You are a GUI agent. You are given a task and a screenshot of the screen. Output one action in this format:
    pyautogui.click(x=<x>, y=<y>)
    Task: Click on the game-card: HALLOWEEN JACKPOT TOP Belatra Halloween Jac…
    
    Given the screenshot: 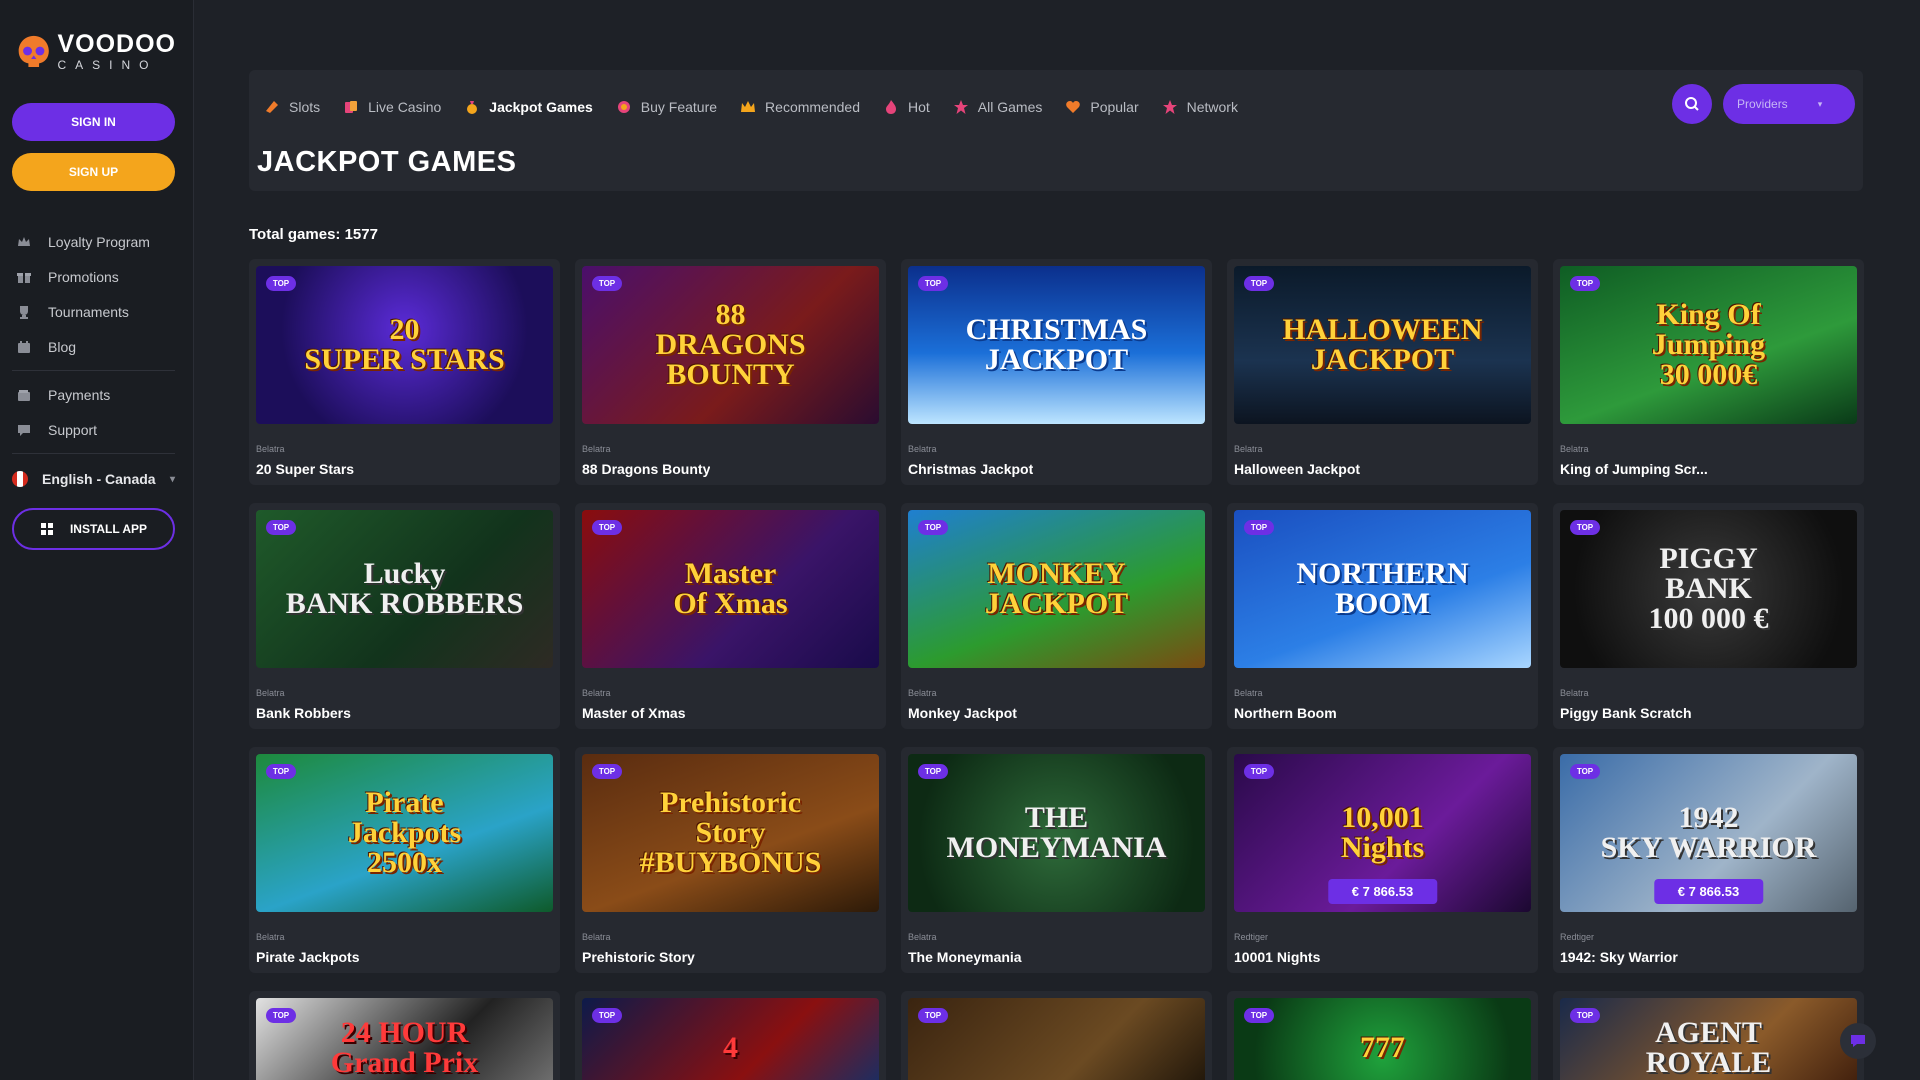 What is the action you would take?
    pyautogui.click(x=1382, y=372)
    